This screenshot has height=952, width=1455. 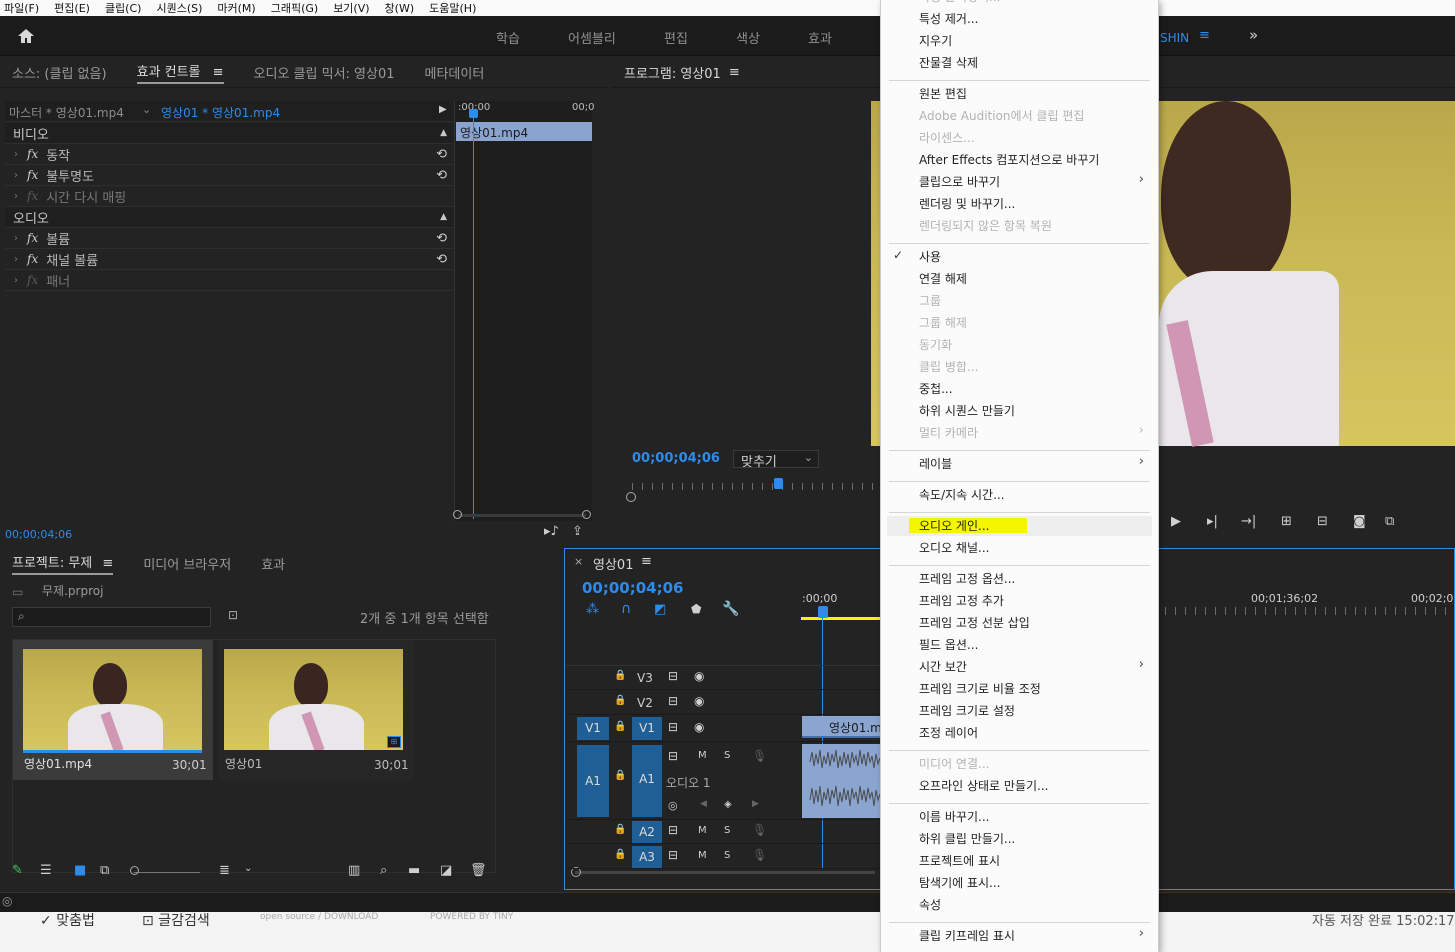 What do you see at coordinates (647, 781) in the screenshot?
I see `track-label: A1` at bounding box center [647, 781].